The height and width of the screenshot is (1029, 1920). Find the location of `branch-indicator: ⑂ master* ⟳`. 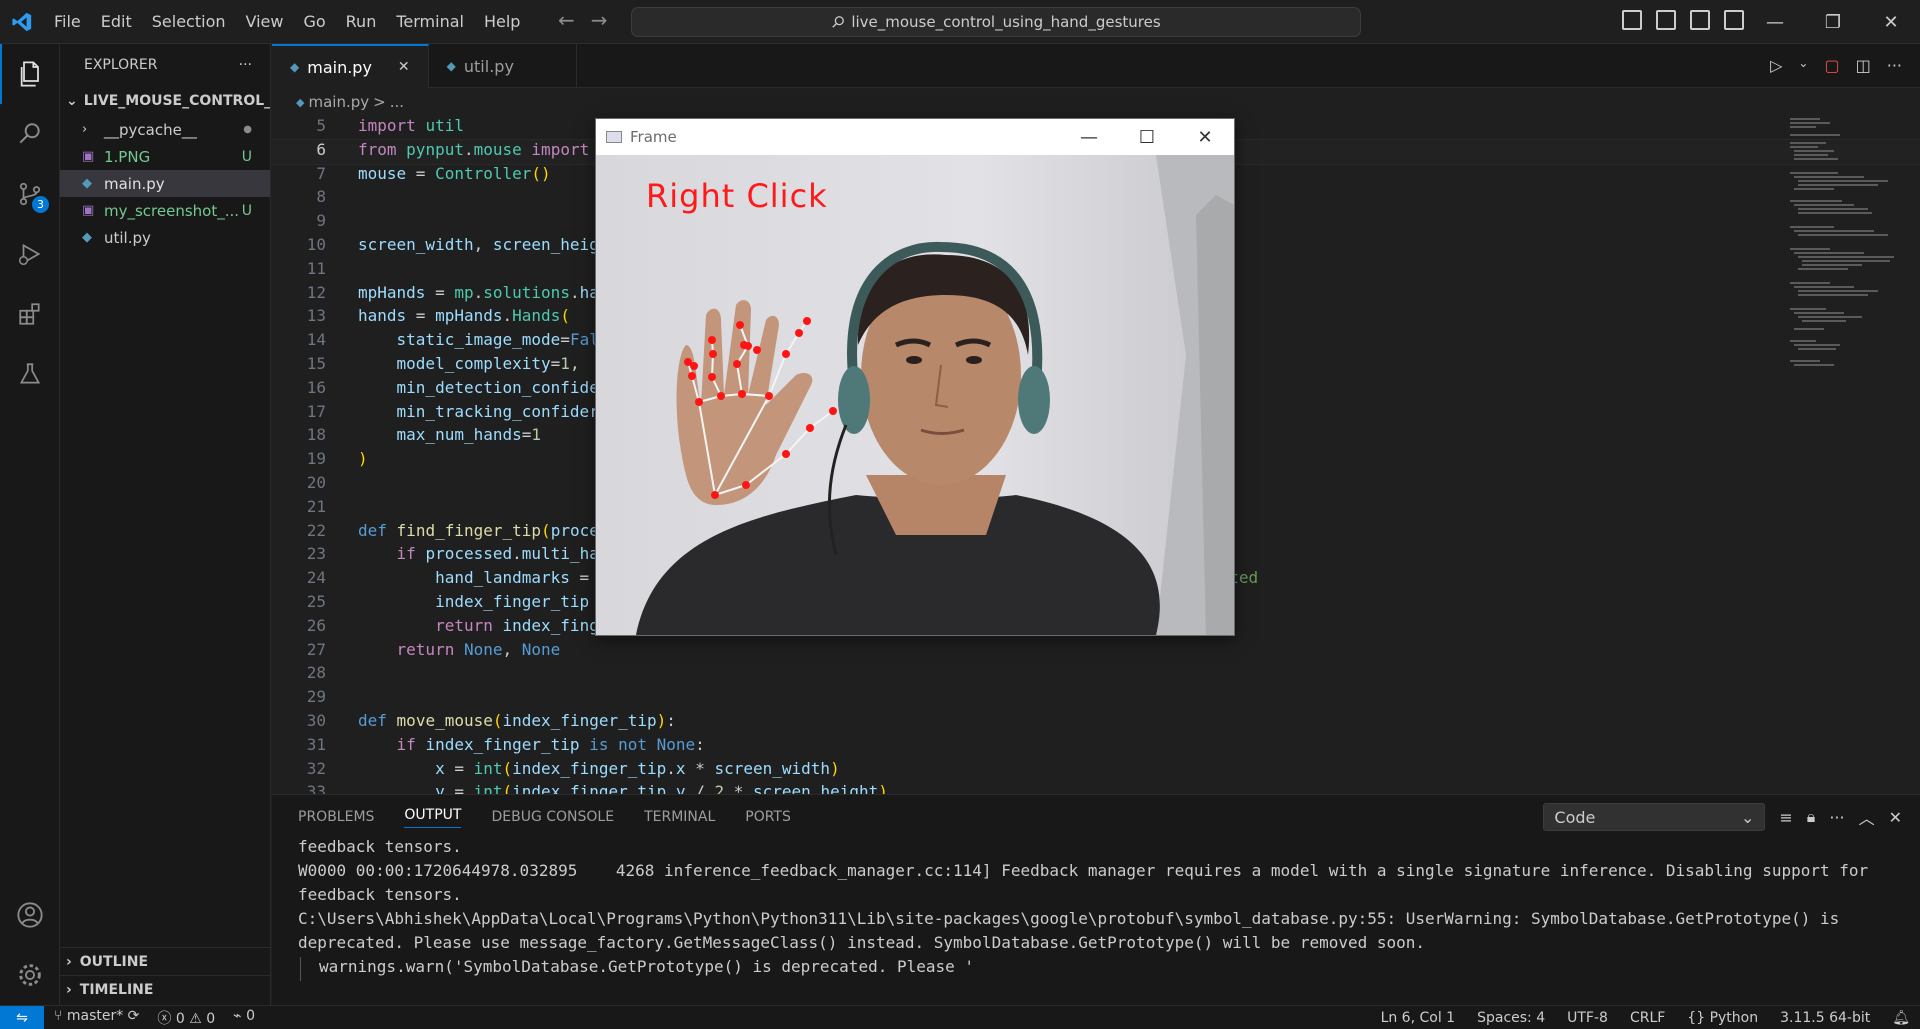

branch-indicator: ⑂ master* ⟳ is located at coordinates (96, 1018).